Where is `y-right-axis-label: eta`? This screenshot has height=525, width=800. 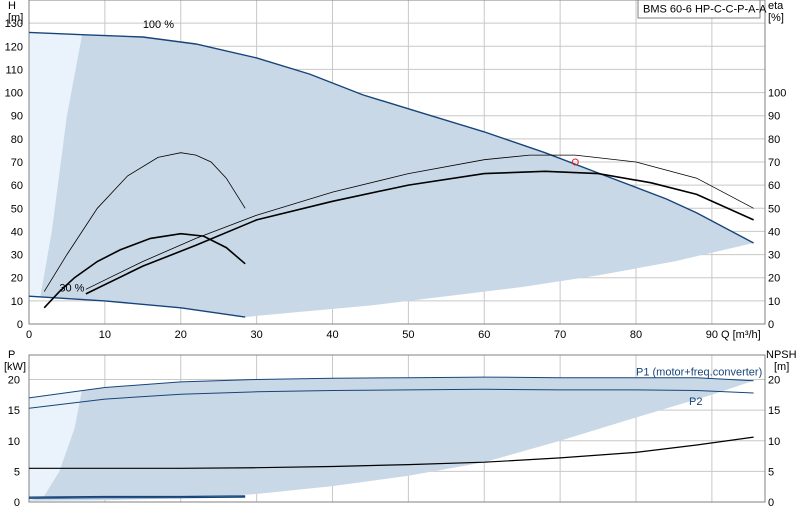
y-right-axis-label: eta is located at coordinates (776, 6).